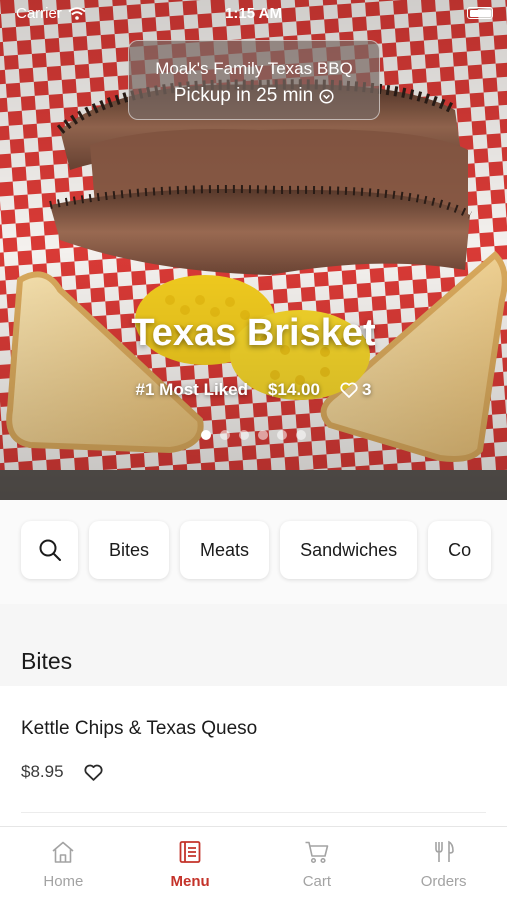 Image resolution: width=507 pixels, height=900 pixels. What do you see at coordinates (63, 863) in the screenshot?
I see `tab-home: Home` at bounding box center [63, 863].